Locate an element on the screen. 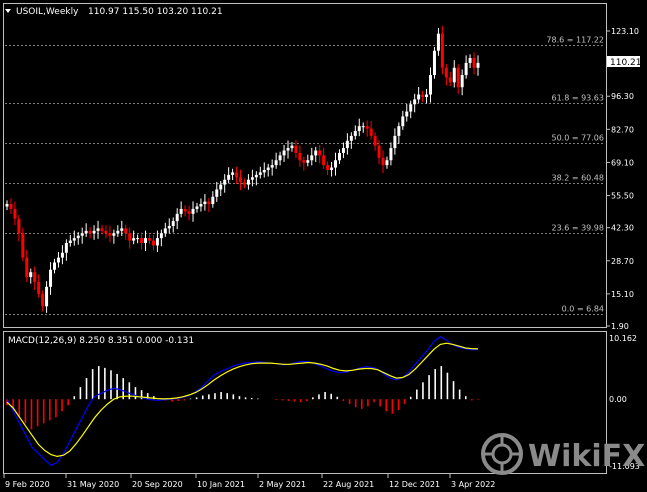 This screenshot has width=647, height=492. x-tick-label: 10 Jan 2021 is located at coordinates (221, 484).